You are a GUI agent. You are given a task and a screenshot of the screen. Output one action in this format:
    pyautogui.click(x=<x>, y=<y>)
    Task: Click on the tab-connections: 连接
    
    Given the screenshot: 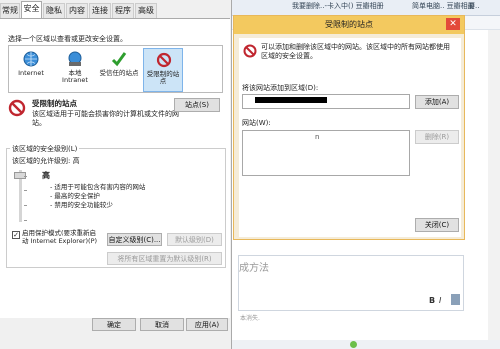 What is the action you would take?
    pyautogui.click(x=100, y=10)
    